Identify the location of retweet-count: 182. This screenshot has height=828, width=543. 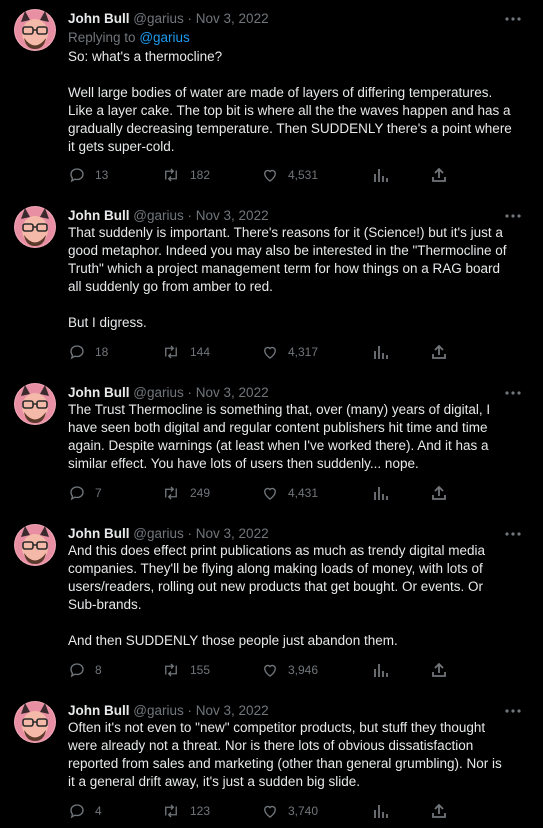
(200, 175).